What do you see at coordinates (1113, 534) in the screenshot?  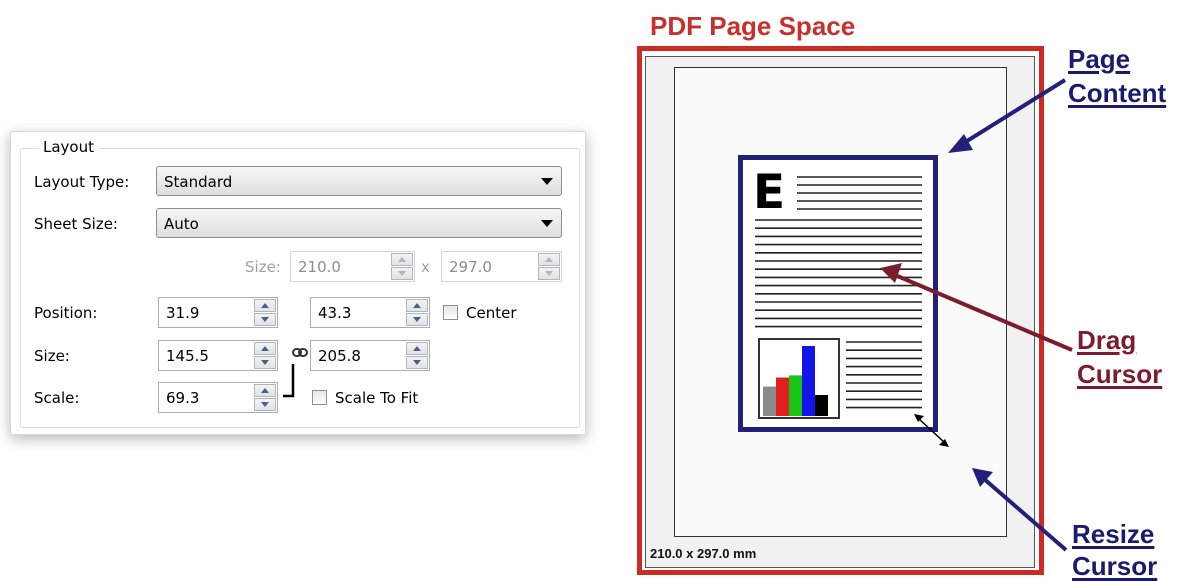 I see `resize-cursor-label-1: Resize` at bounding box center [1113, 534].